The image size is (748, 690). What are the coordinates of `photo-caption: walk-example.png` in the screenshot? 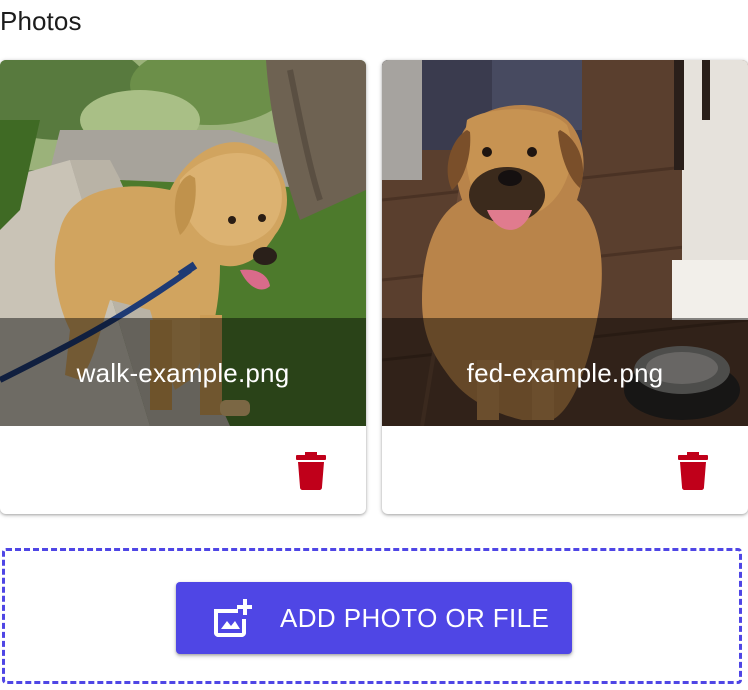 It's located at (183, 373).